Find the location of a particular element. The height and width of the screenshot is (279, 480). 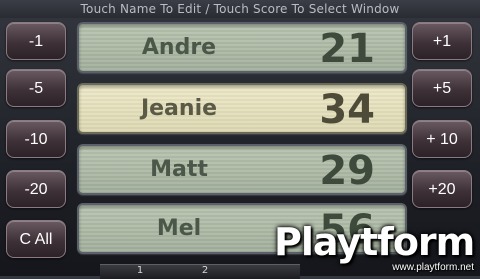

clear-all-button: C All is located at coordinates (36, 239).